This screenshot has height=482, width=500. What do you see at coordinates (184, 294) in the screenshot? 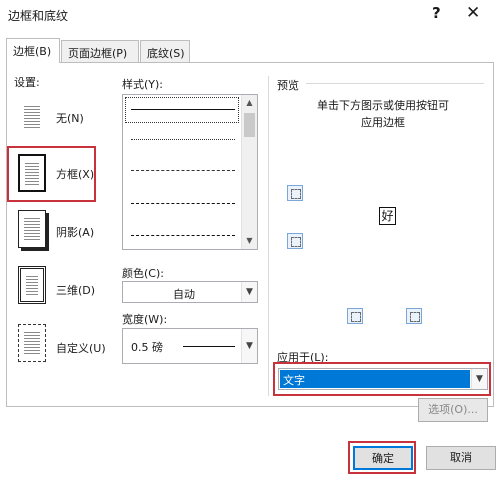
I see `color-value: 自动` at bounding box center [184, 294].